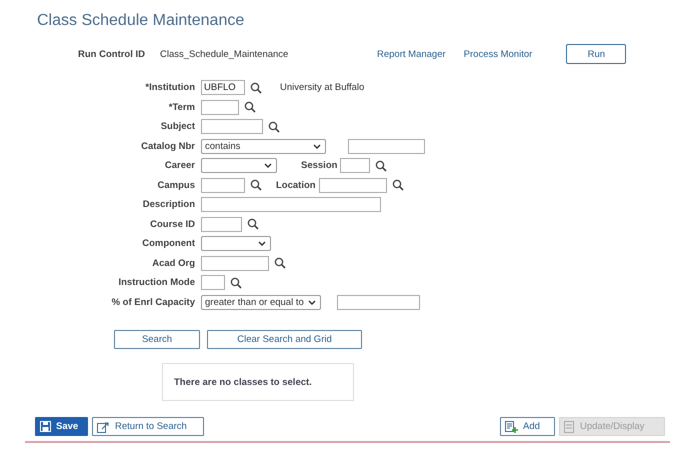  What do you see at coordinates (596, 54) in the screenshot?
I see `run-button: Run` at bounding box center [596, 54].